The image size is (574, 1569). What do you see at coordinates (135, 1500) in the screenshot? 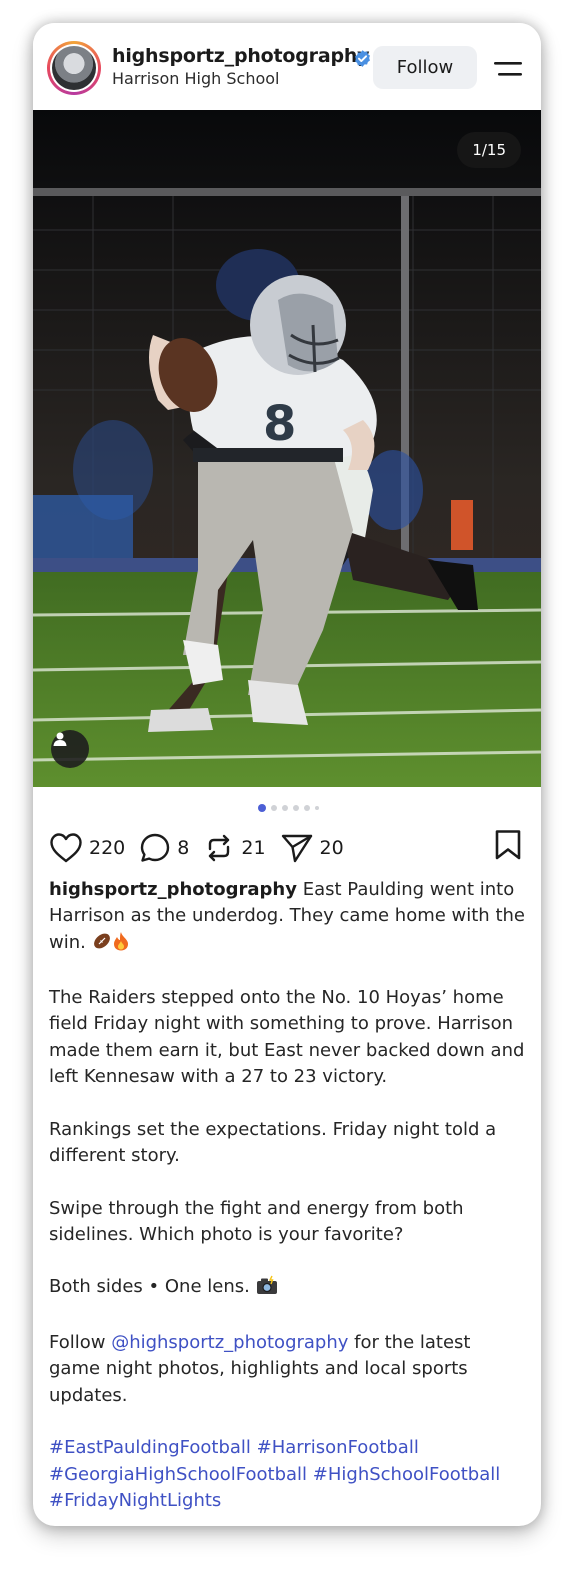
I see `hashtag-link: #FridayNightLights` at bounding box center [135, 1500].